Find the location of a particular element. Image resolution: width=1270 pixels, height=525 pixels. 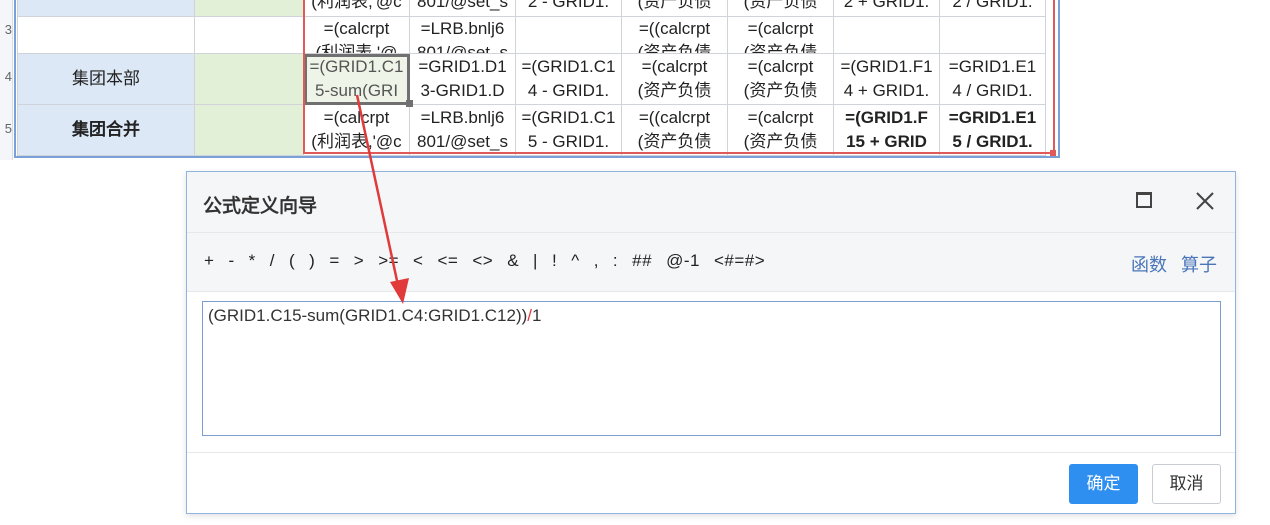

operator-button: , is located at coordinates (596, 261).